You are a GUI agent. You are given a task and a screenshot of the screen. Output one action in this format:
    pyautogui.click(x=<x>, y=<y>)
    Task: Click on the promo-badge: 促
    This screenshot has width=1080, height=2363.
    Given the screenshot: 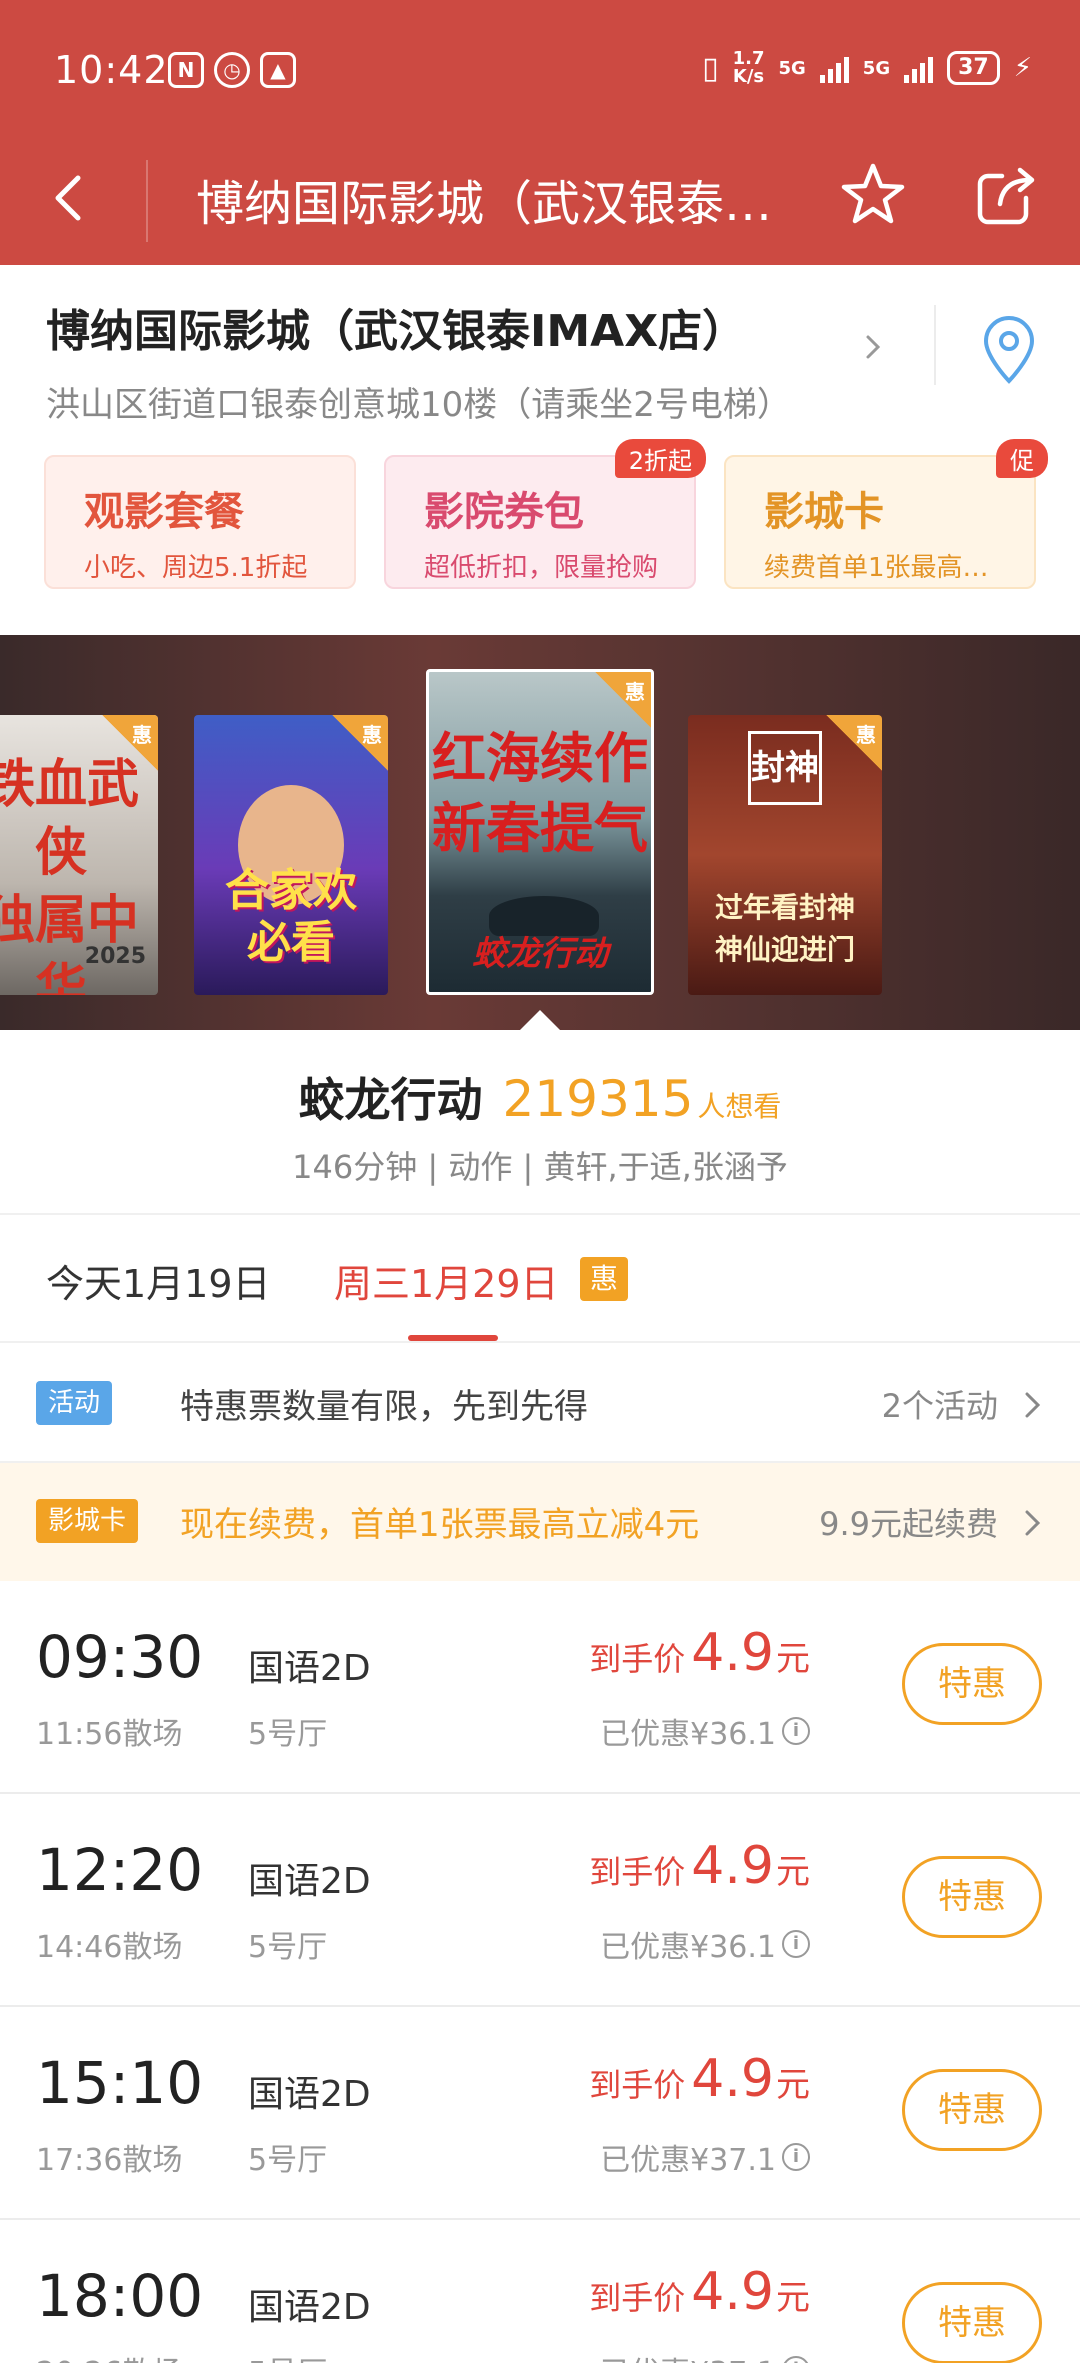 What is the action you would take?
    pyautogui.click(x=1022, y=458)
    